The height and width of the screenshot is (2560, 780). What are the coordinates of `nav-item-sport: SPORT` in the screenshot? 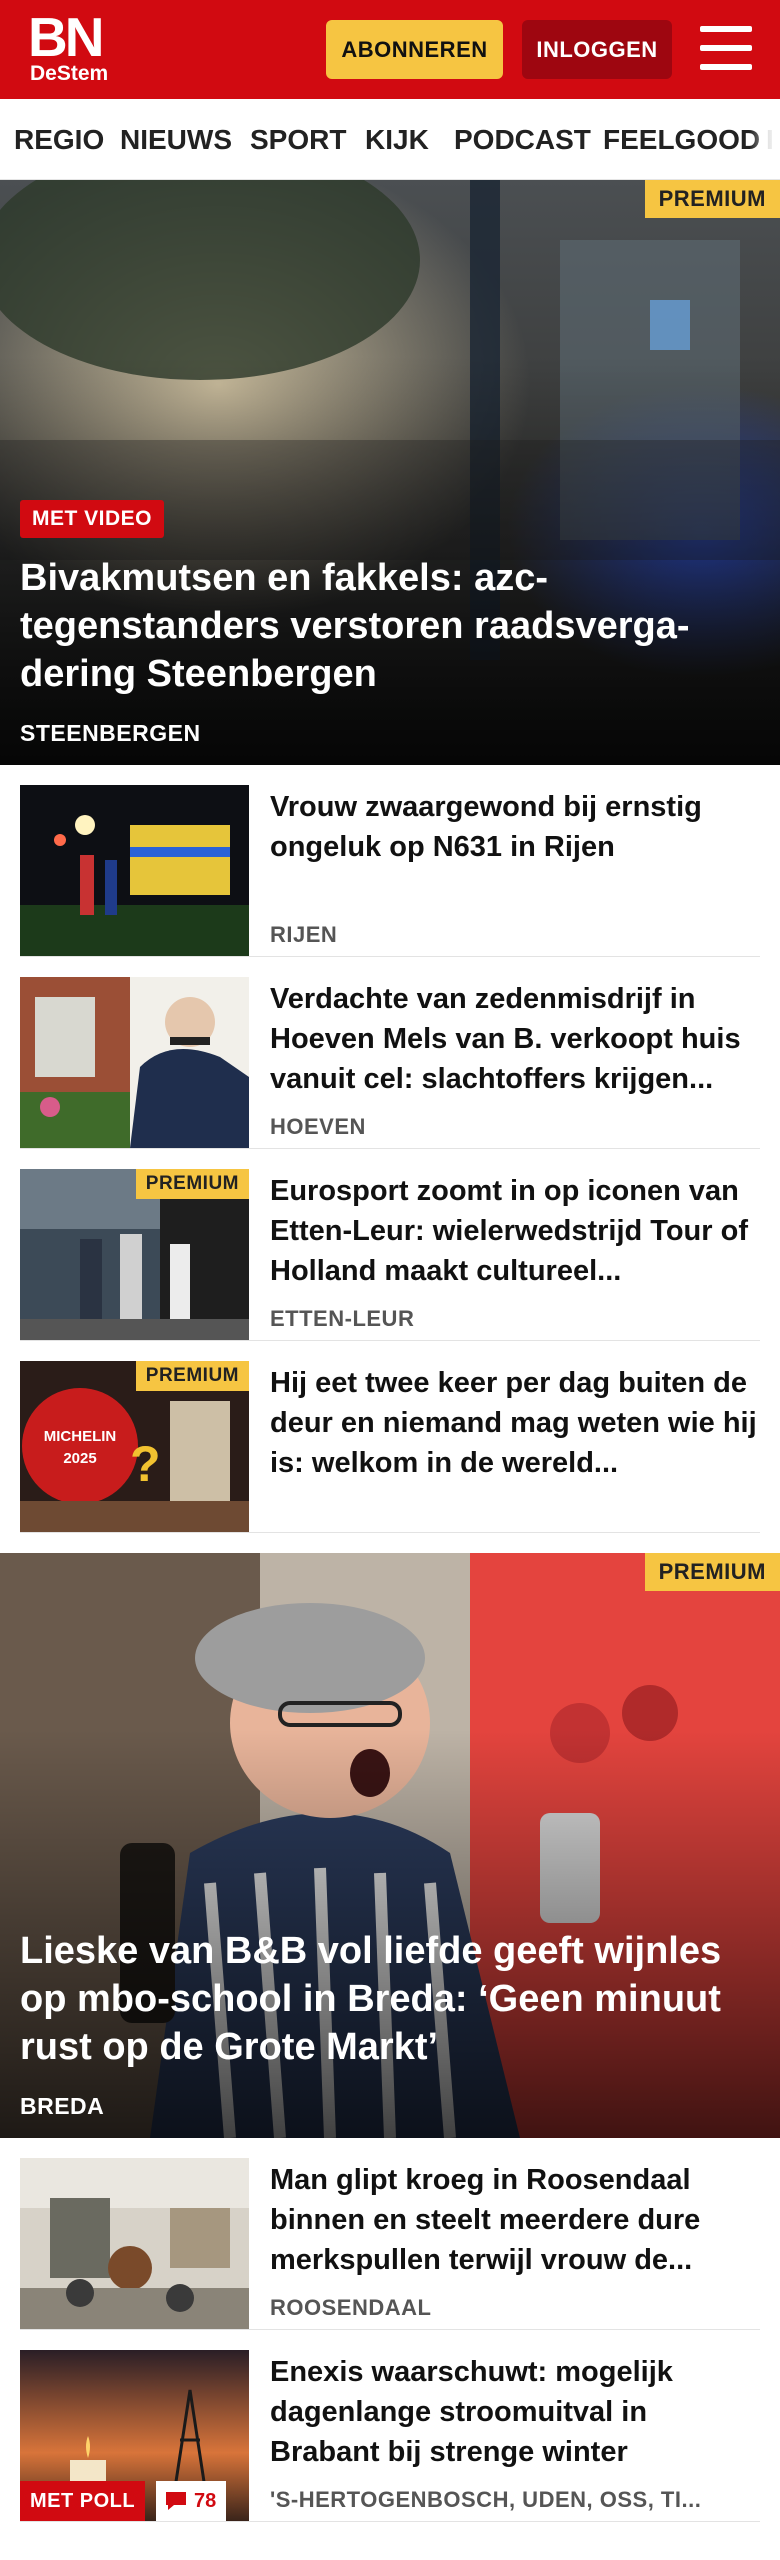 It's located at (298, 139).